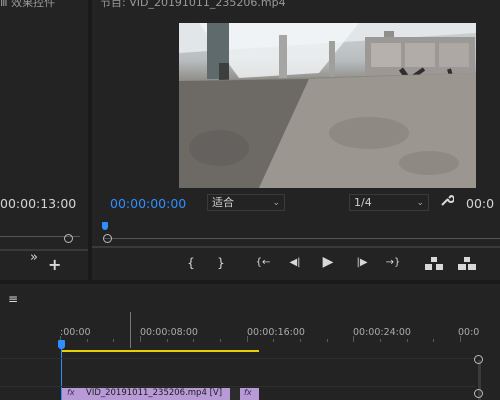  I want to click on timeline-playhead-head, so click(61, 344).